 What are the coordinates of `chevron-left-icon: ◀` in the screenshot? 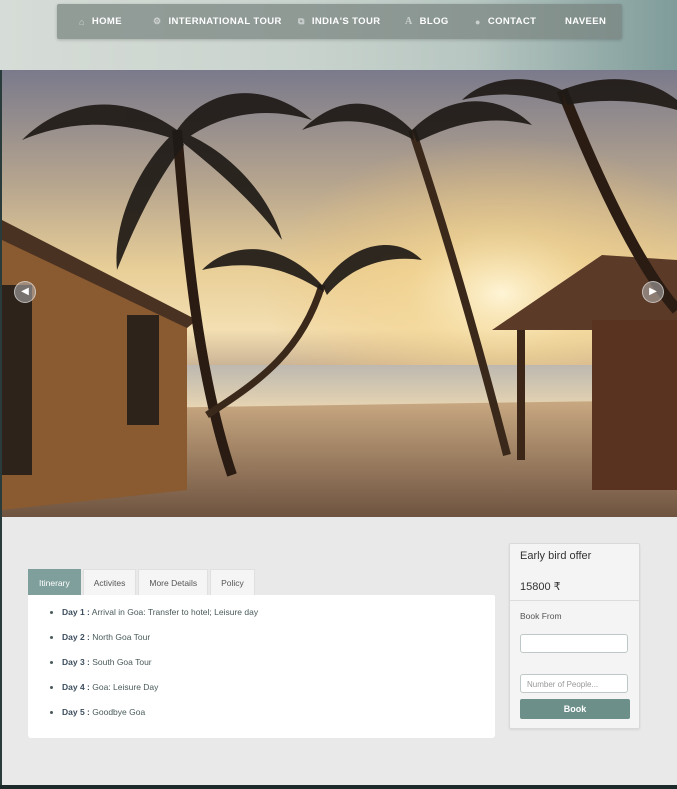 It's located at (25, 291).